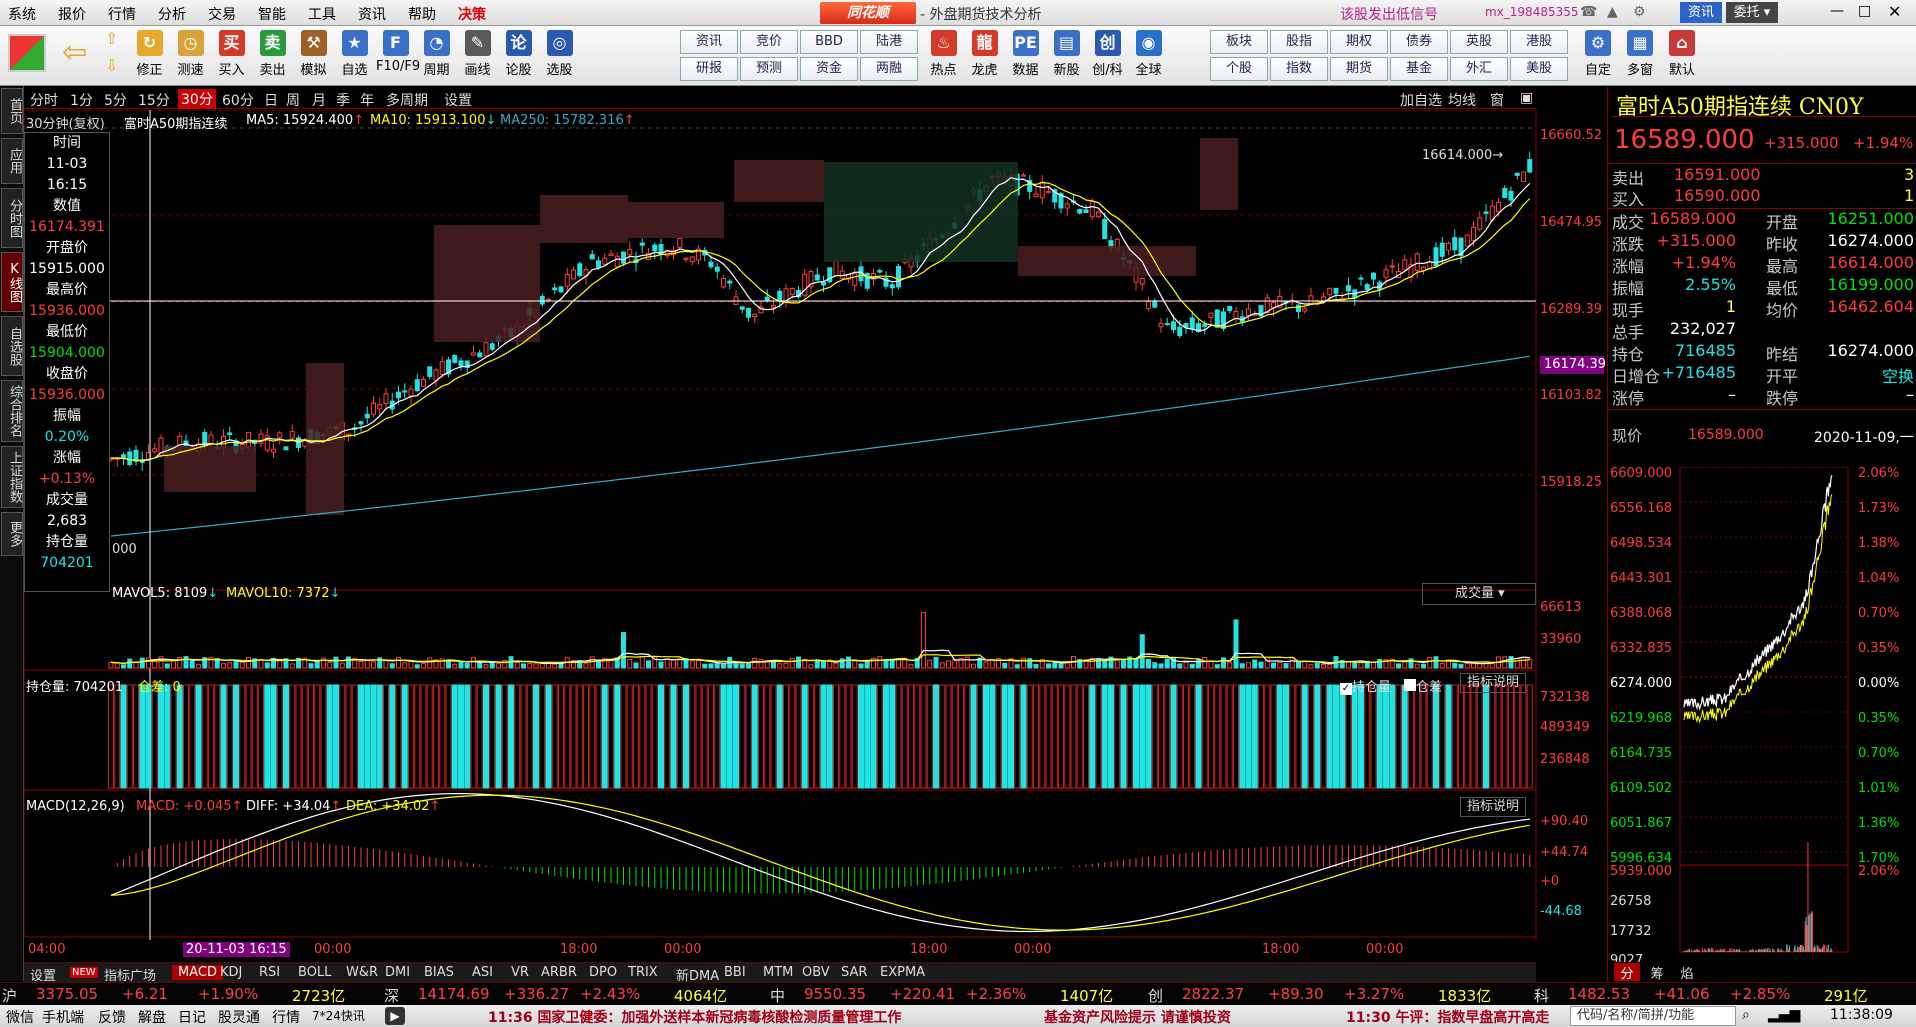  I want to click on index-name: 创, so click(1155, 995).